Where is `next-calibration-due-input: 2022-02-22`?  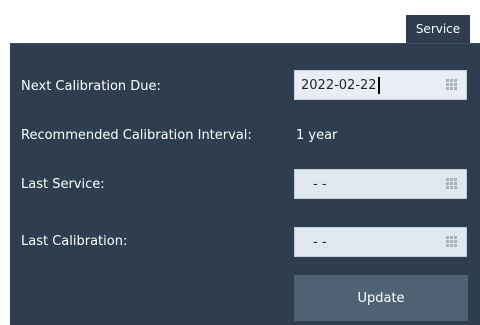
next-calibration-due-input: 2022-02-22 is located at coordinates (380, 85).